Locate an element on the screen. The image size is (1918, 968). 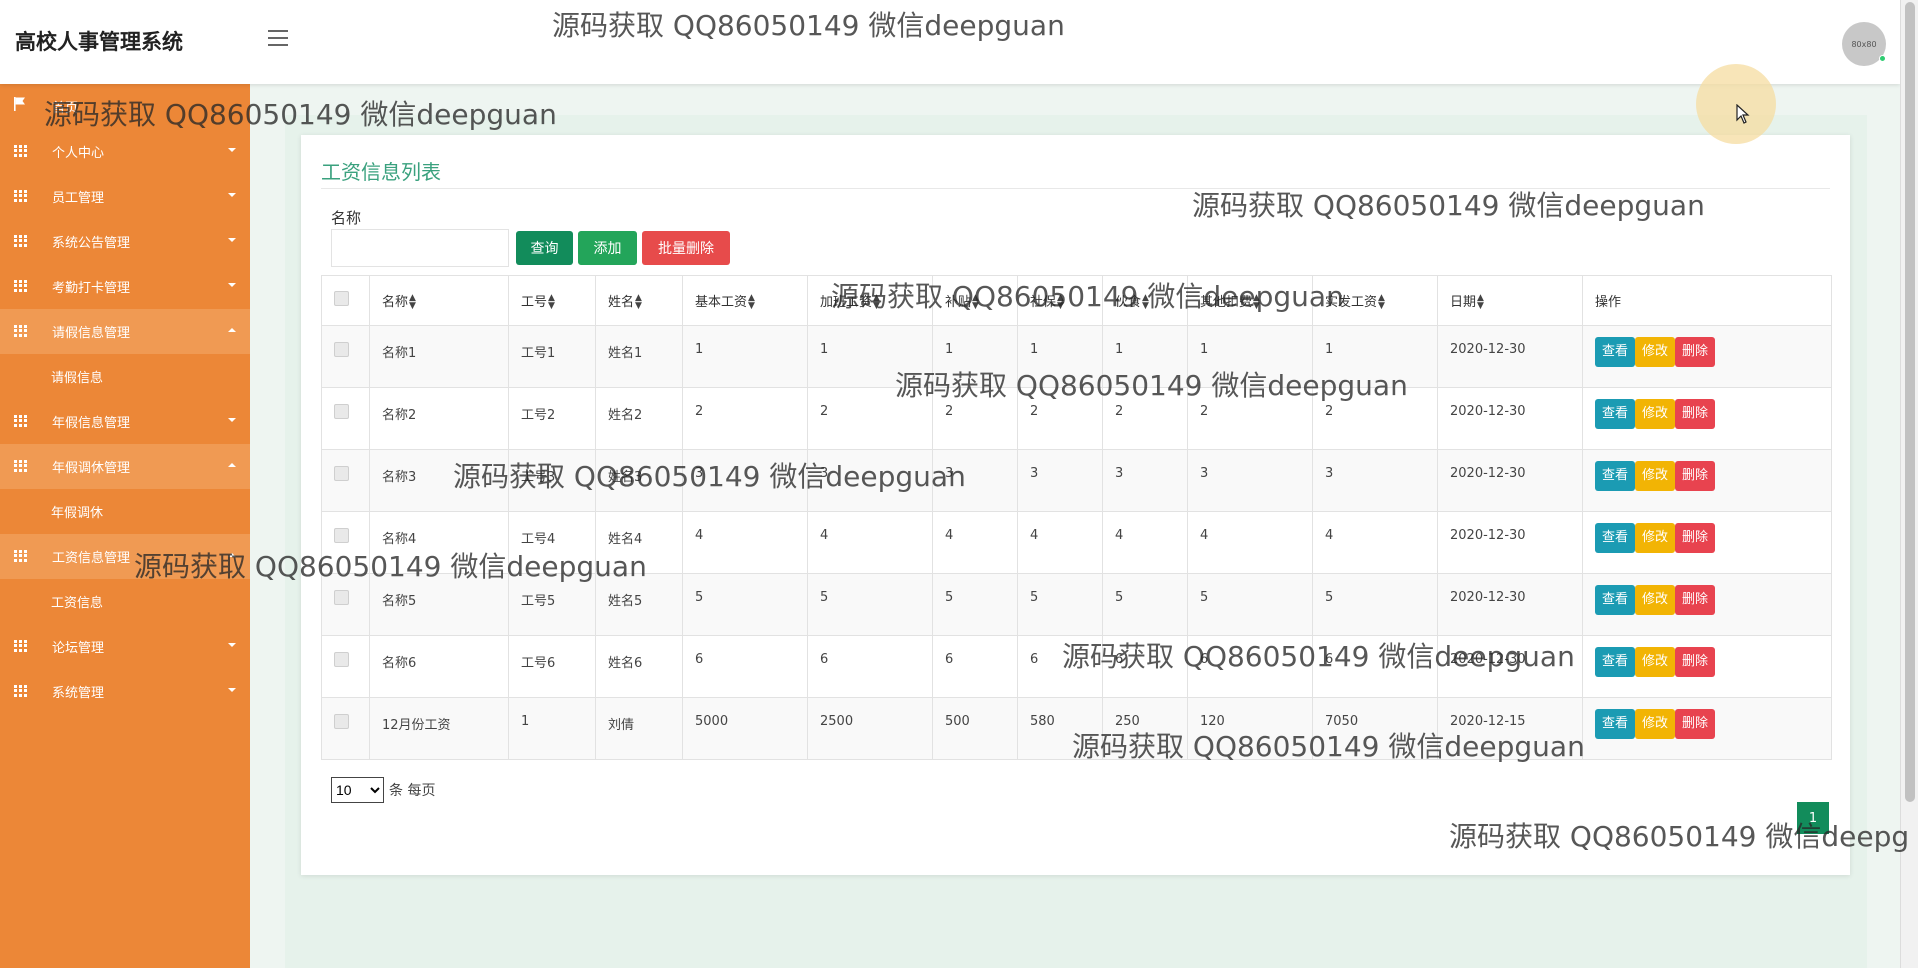
page-size-select: 10 is located at coordinates (357, 790).